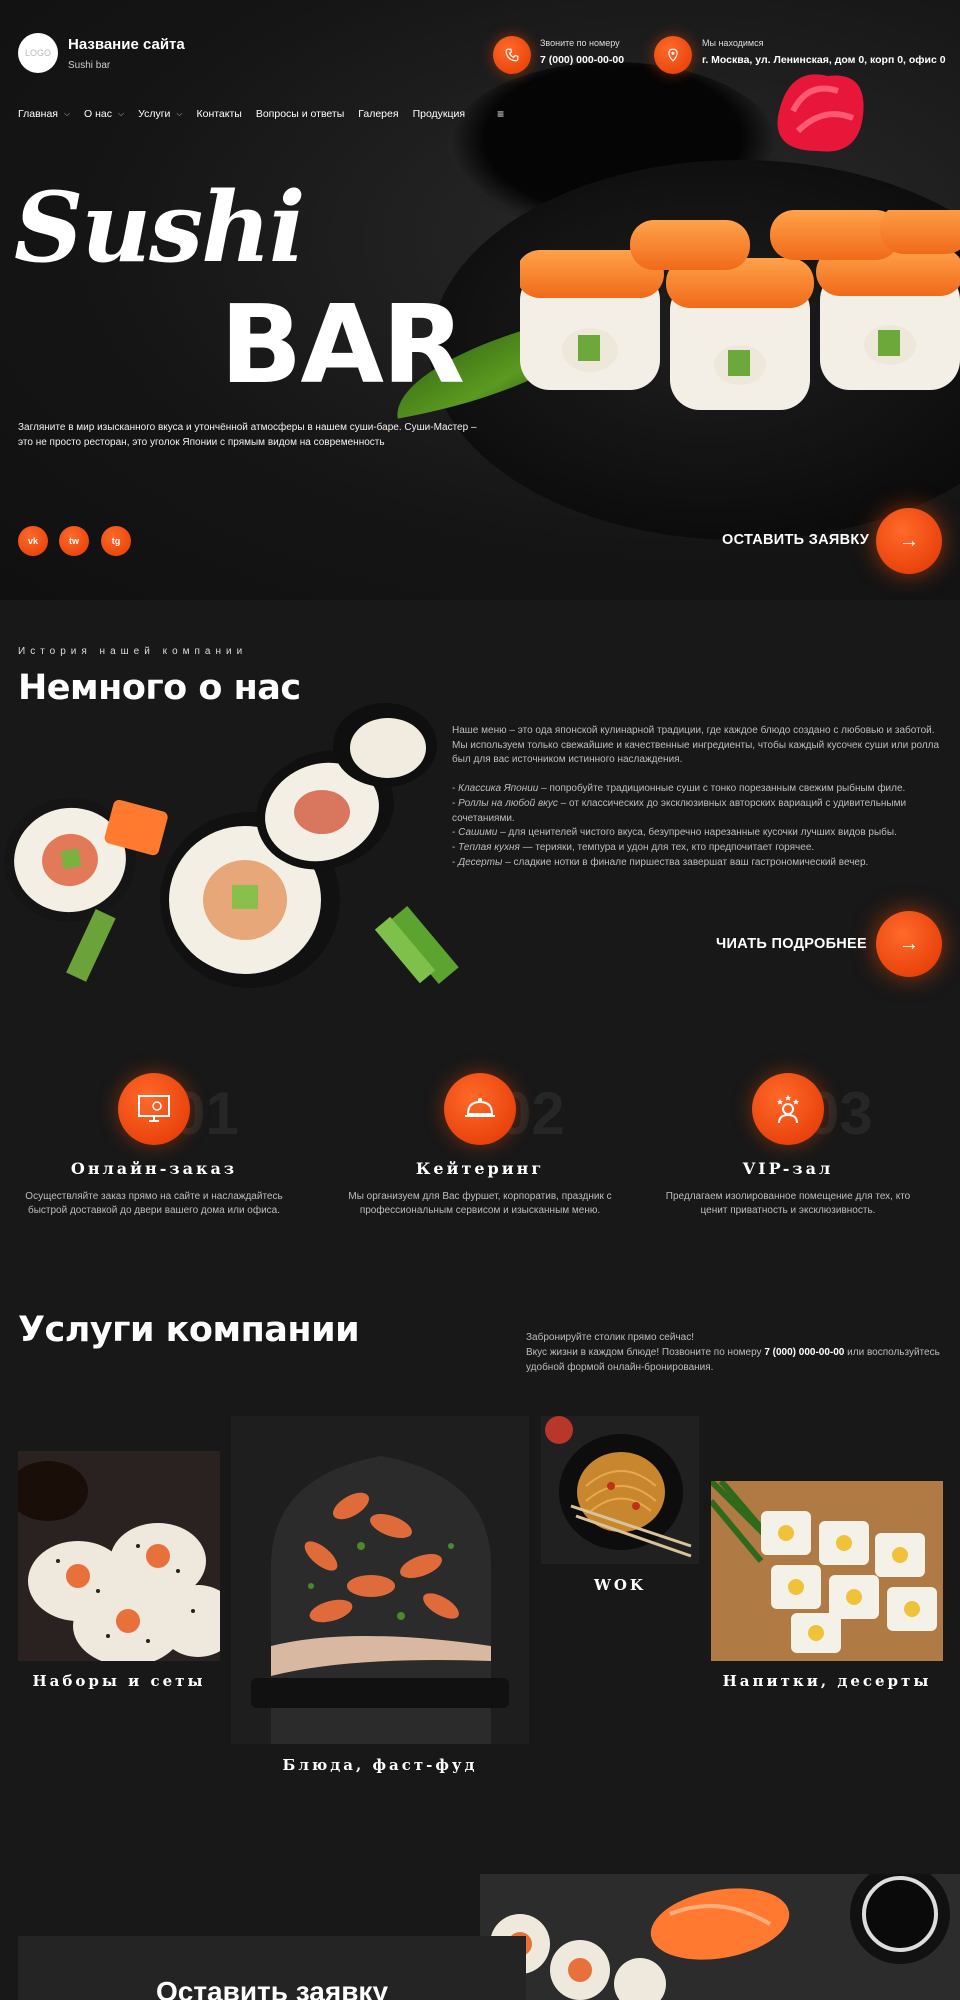 The image size is (960, 2000). Describe the element at coordinates (791, 944) in the screenshot. I see `read-more-label: ЧИАТЬ ПОДРОБНЕЕ` at that location.